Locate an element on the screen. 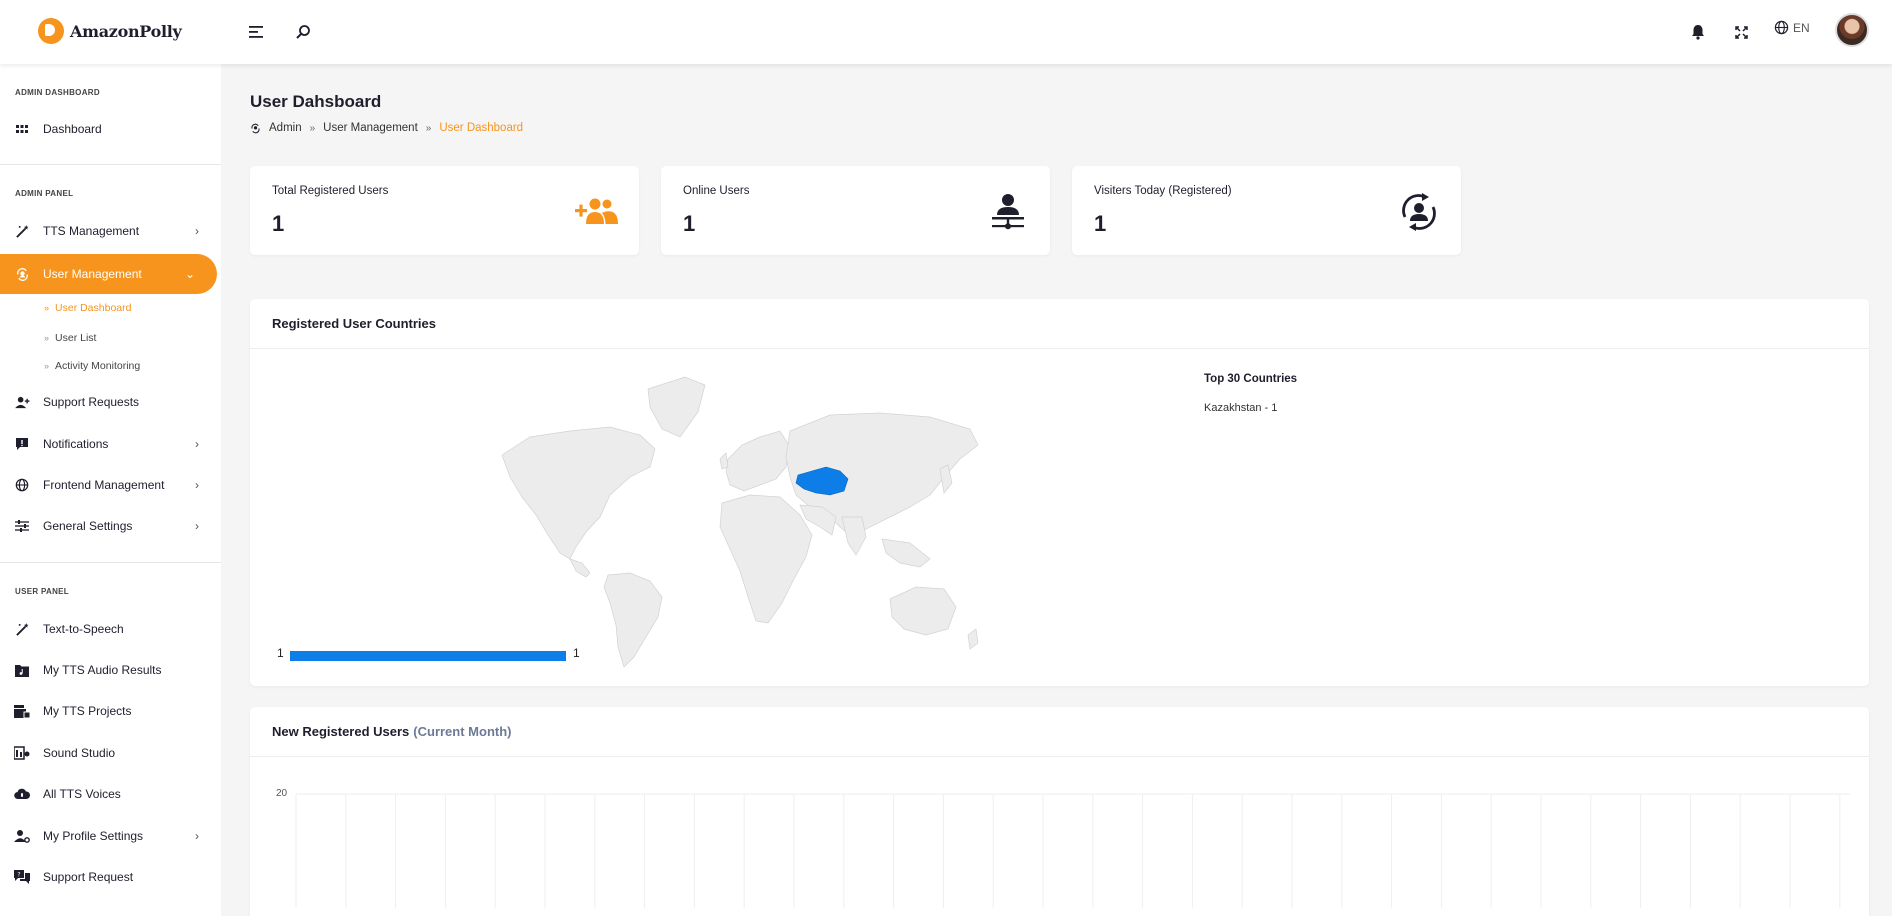 This screenshot has width=1892, height=916. cloud-voice-icon is located at coordinates (22, 794).